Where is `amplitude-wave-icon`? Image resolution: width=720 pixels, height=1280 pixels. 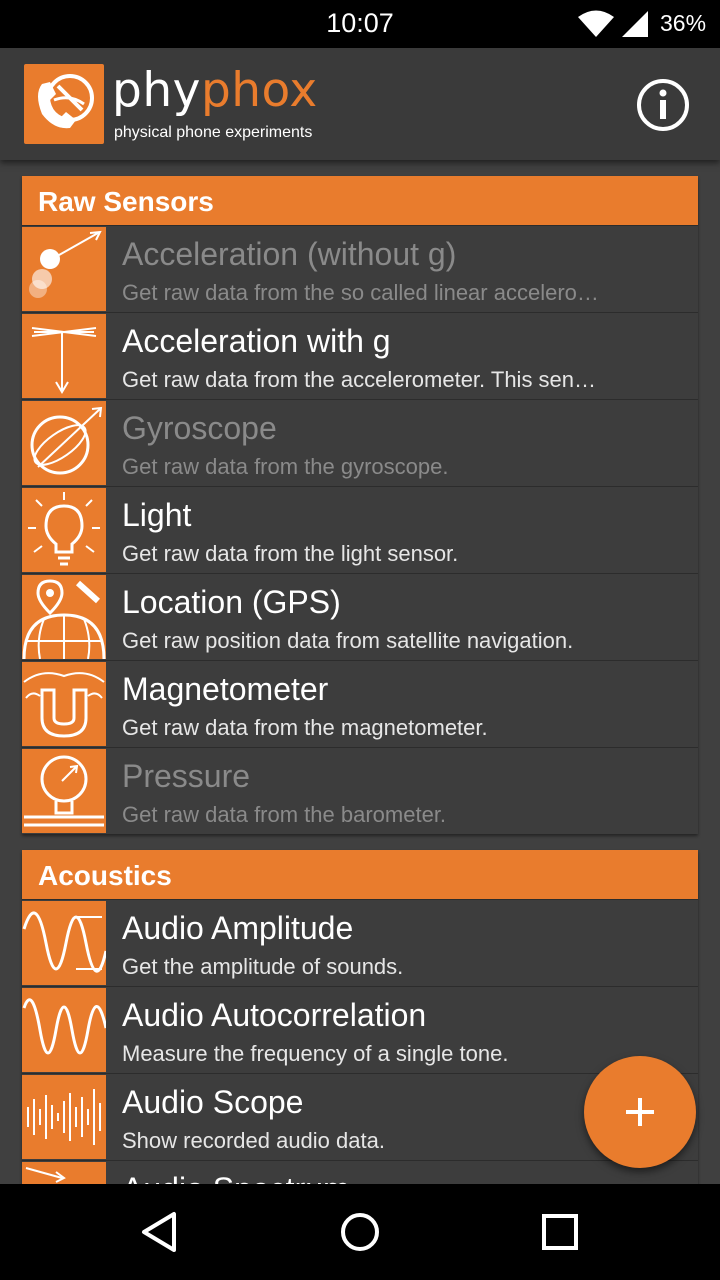
amplitude-wave-icon is located at coordinates (65, 943).